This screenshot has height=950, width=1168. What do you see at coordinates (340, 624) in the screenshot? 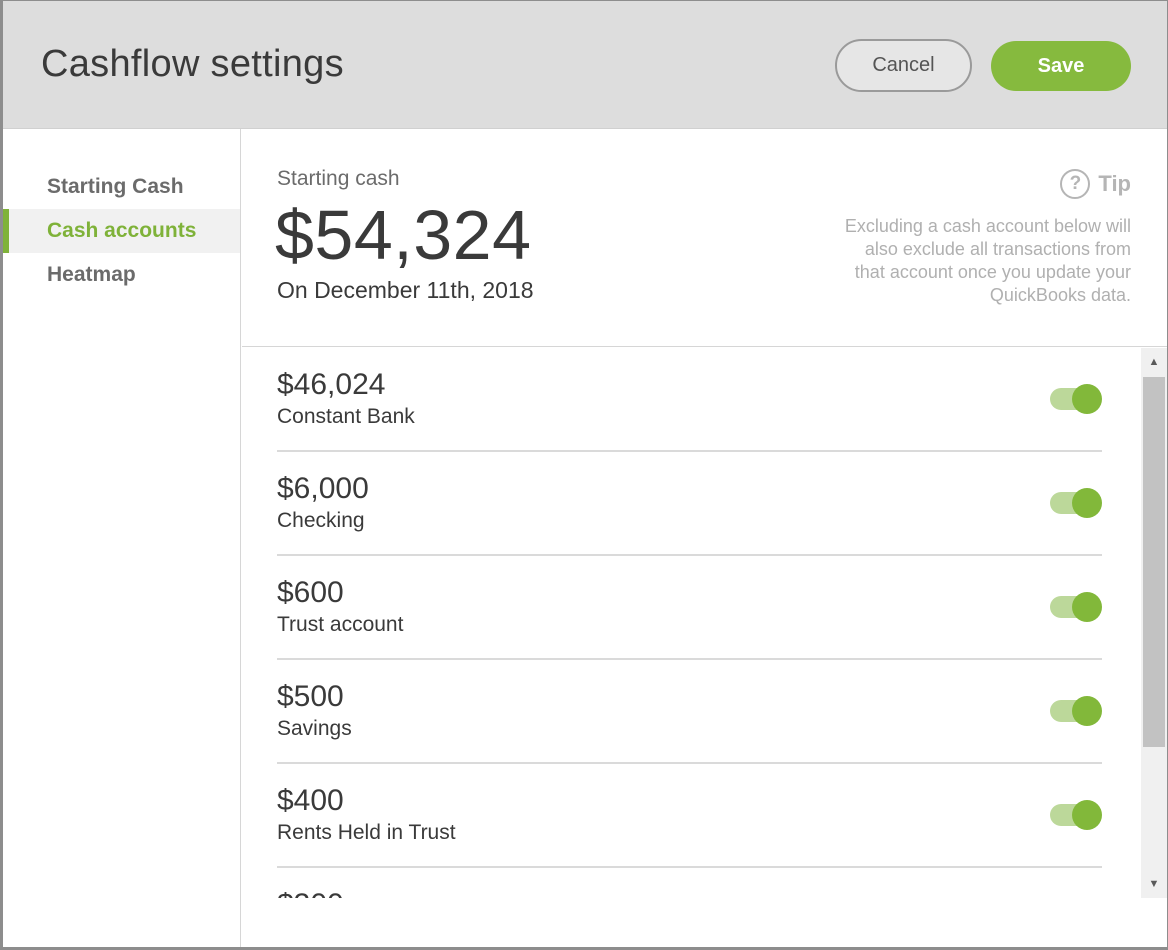
I see `account-name: Trust account` at bounding box center [340, 624].